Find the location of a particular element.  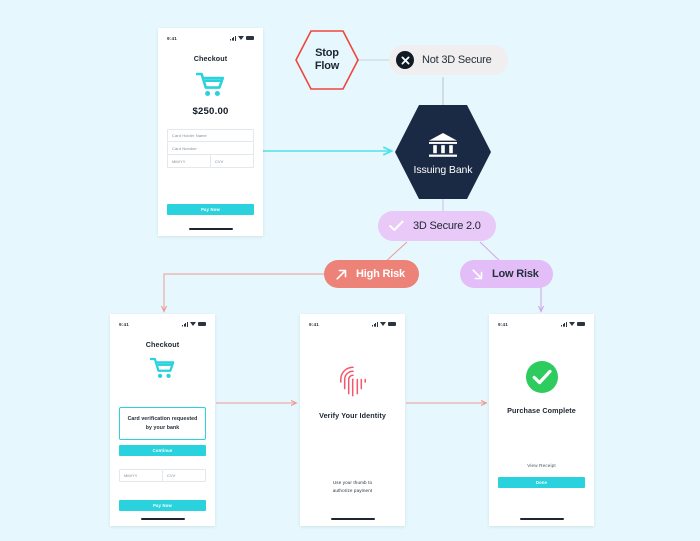

verification-notice: Card verification requested by your bank is located at coordinates (162, 423).